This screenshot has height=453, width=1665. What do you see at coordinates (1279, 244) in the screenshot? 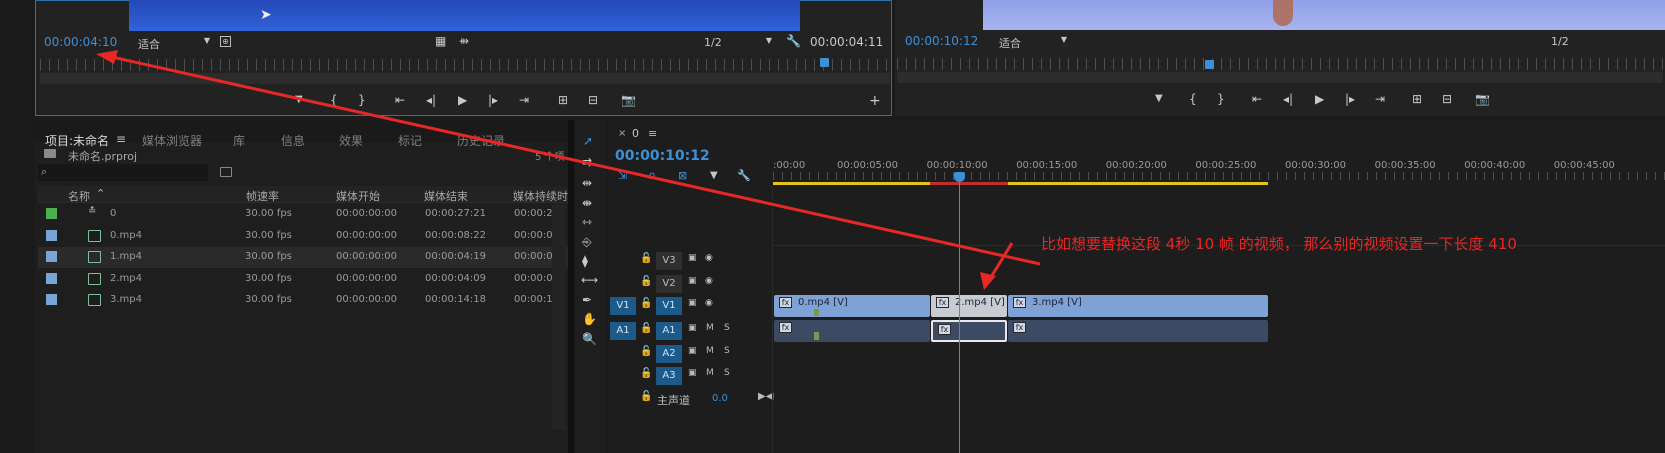
I see `annotation-text: 比如想要替换这段 4秒 10 帧 的视频， 那么别的视频设置一下长度 410` at bounding box center [1279, 244].